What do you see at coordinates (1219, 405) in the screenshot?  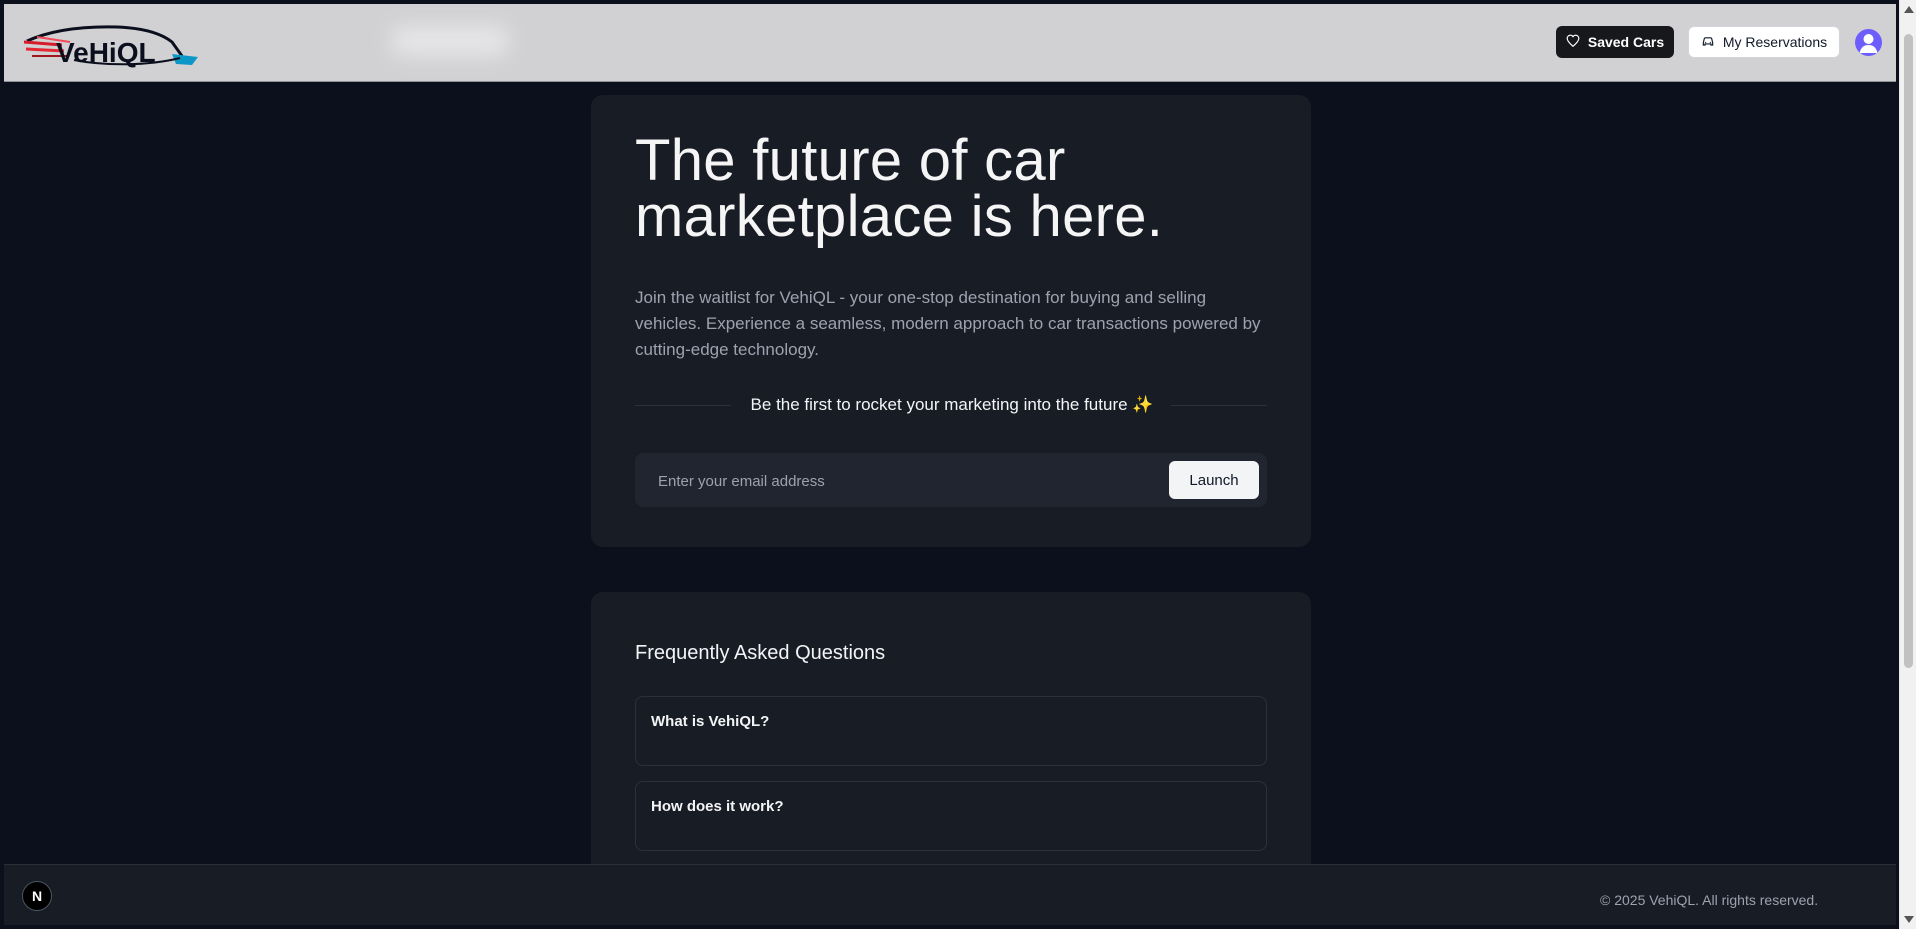 I see `divider-line-right` at bounding box center [1219, 405].